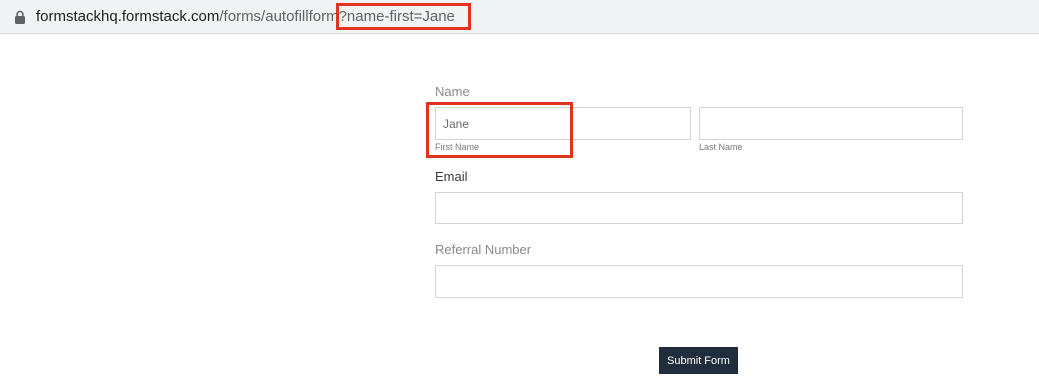  I want to click on first-name-highlight-box, so click(499, 130).